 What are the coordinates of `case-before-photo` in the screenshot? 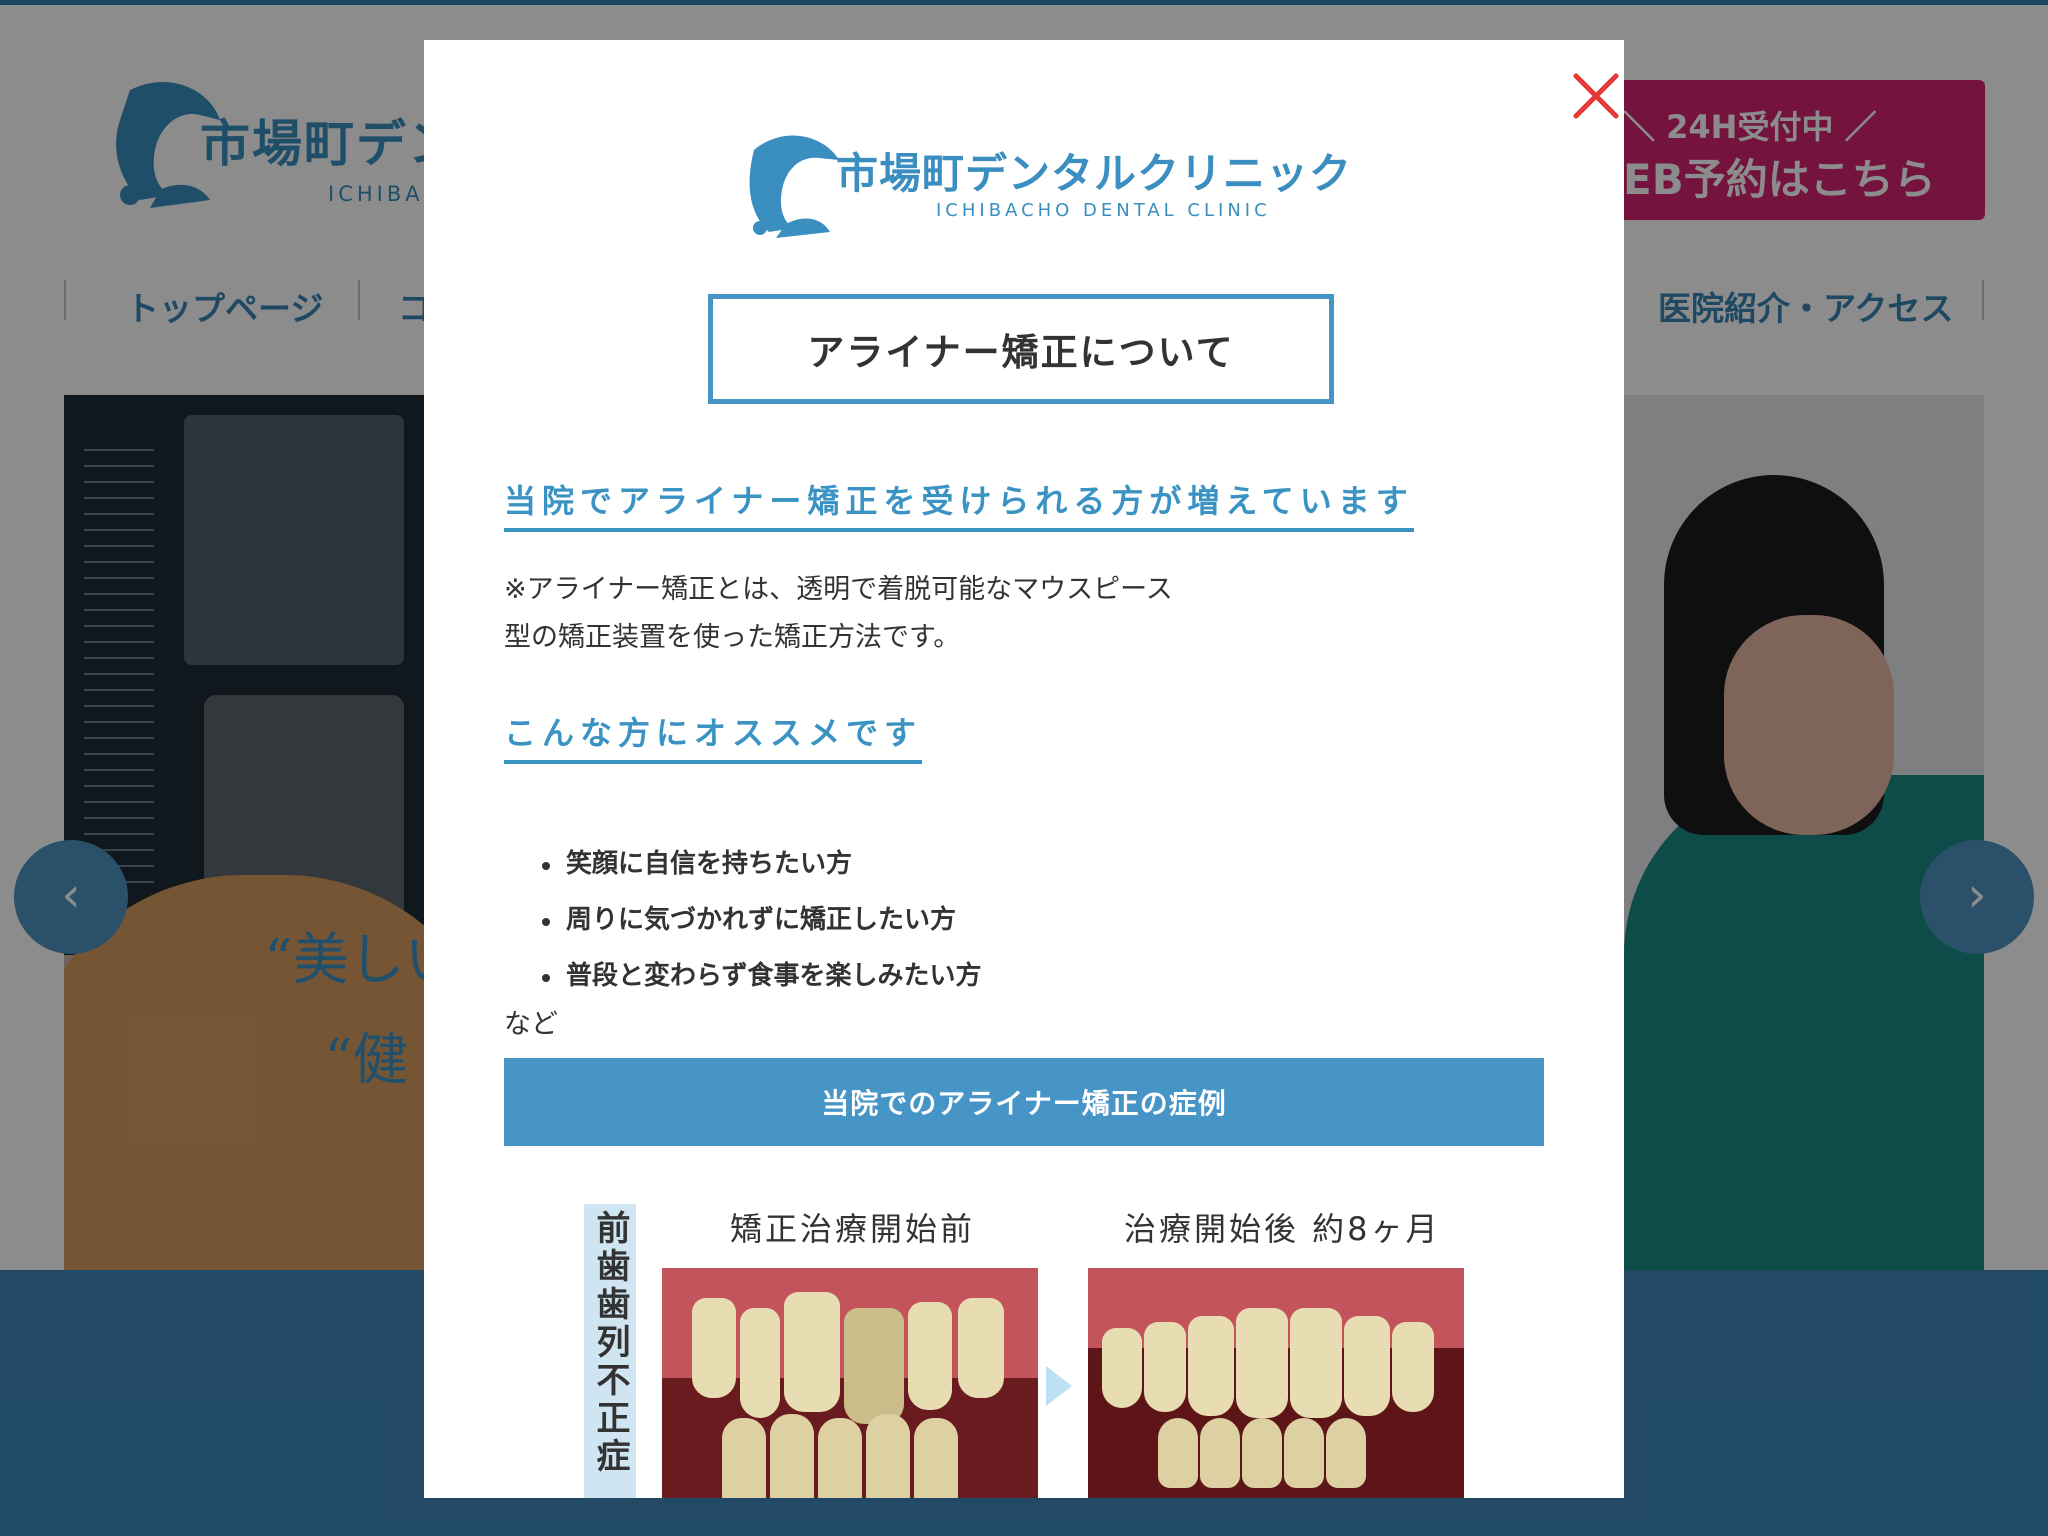 It's located at (850, 1383).